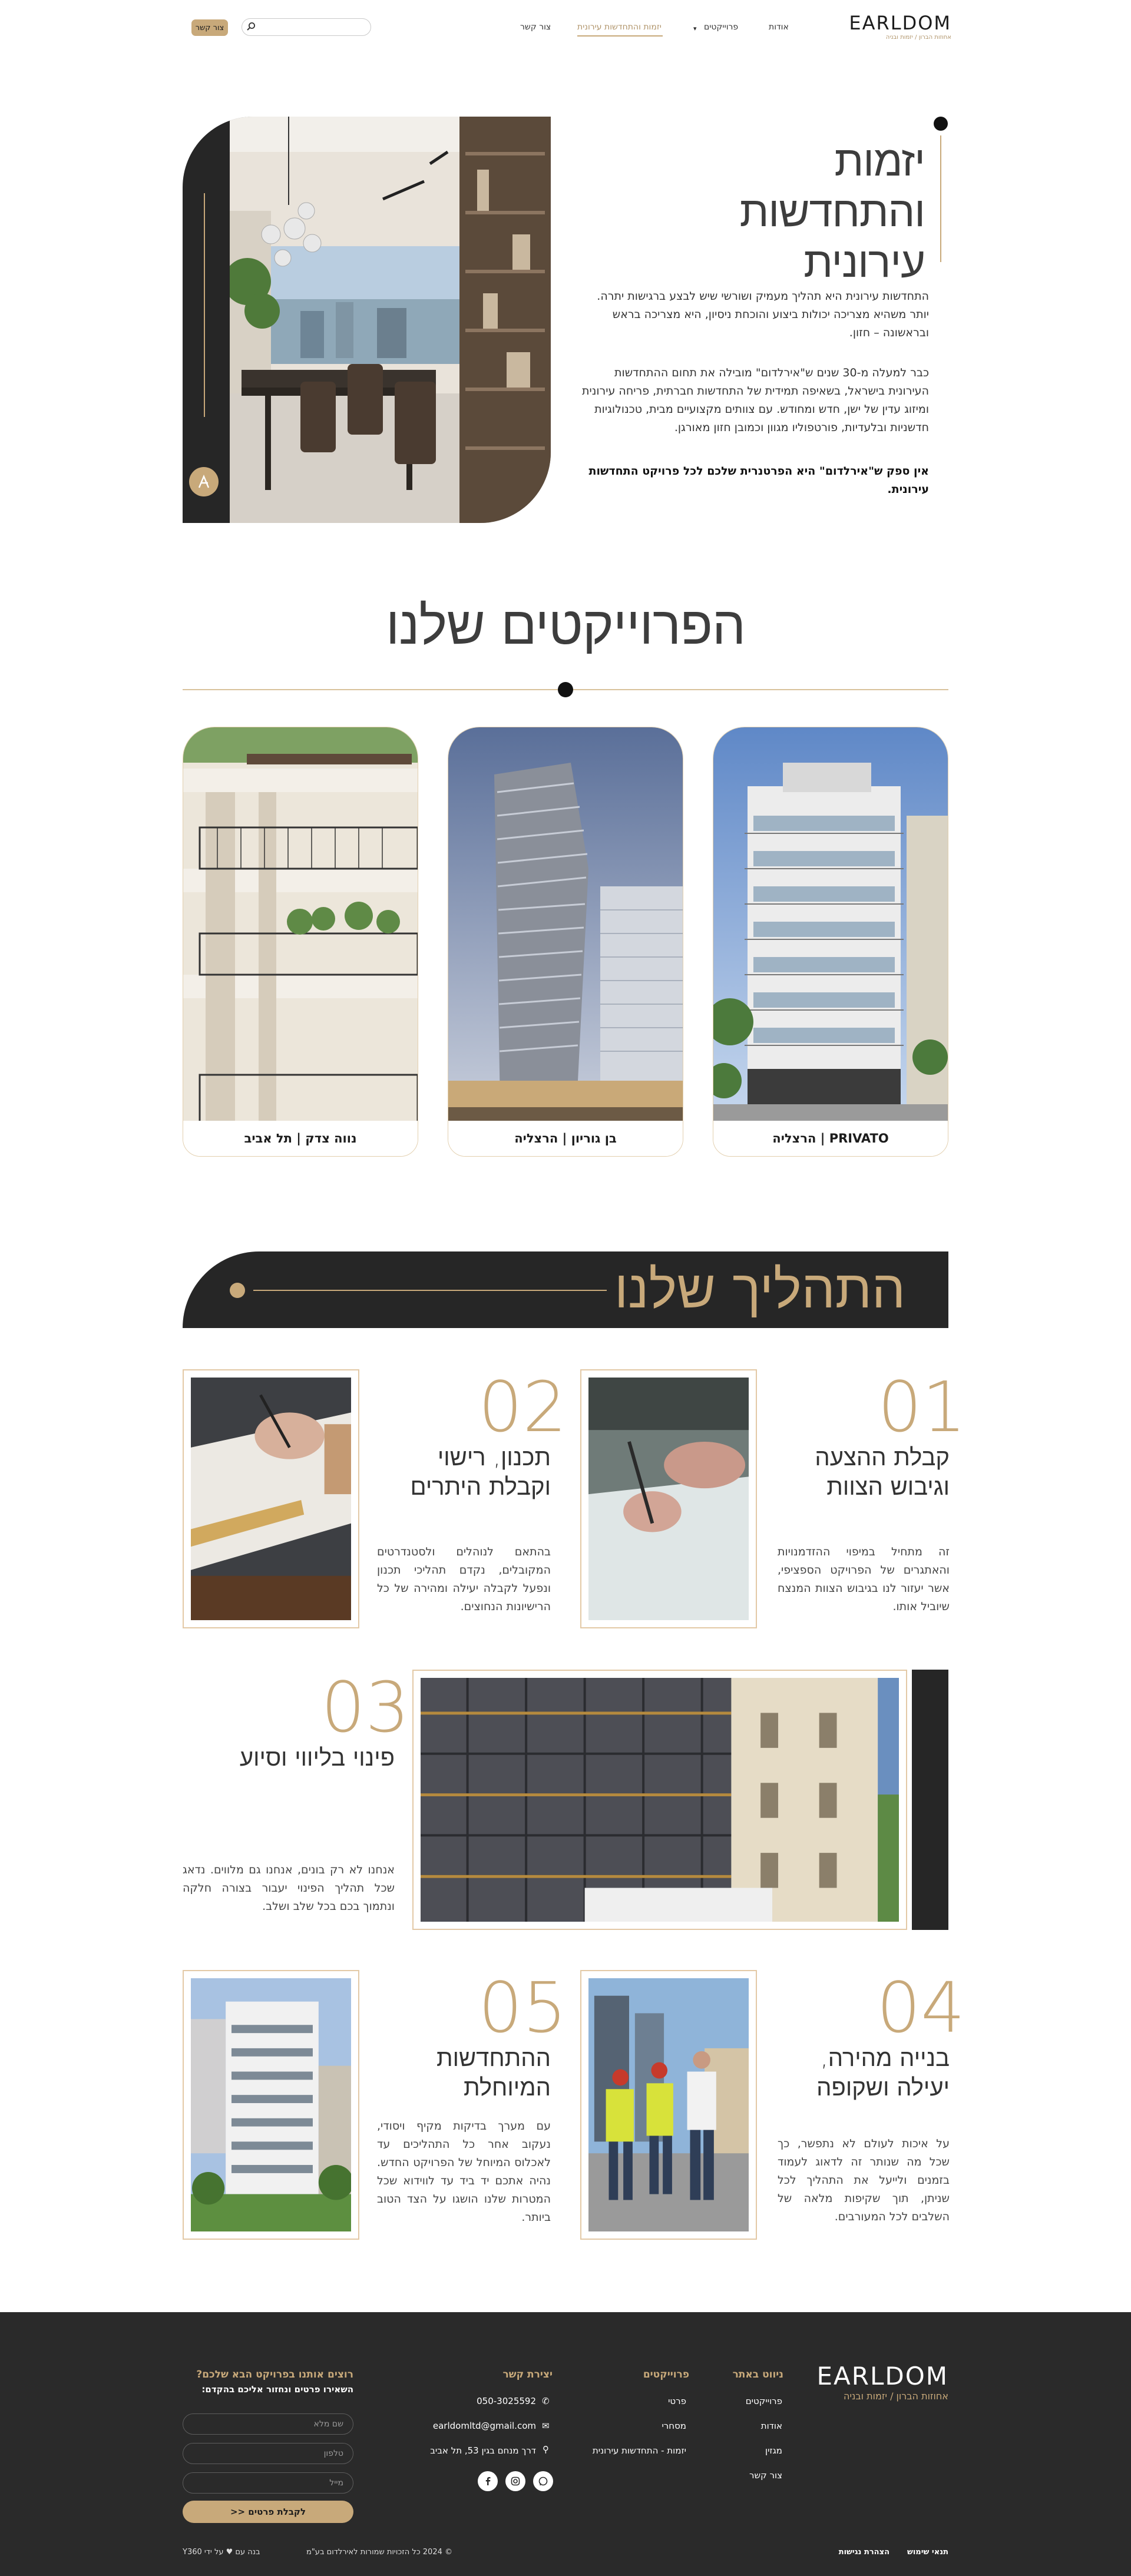  Describe the element at coordinates (721, 27) in the screenshot. I see `nav-projects: פרוייקטים` at that location.